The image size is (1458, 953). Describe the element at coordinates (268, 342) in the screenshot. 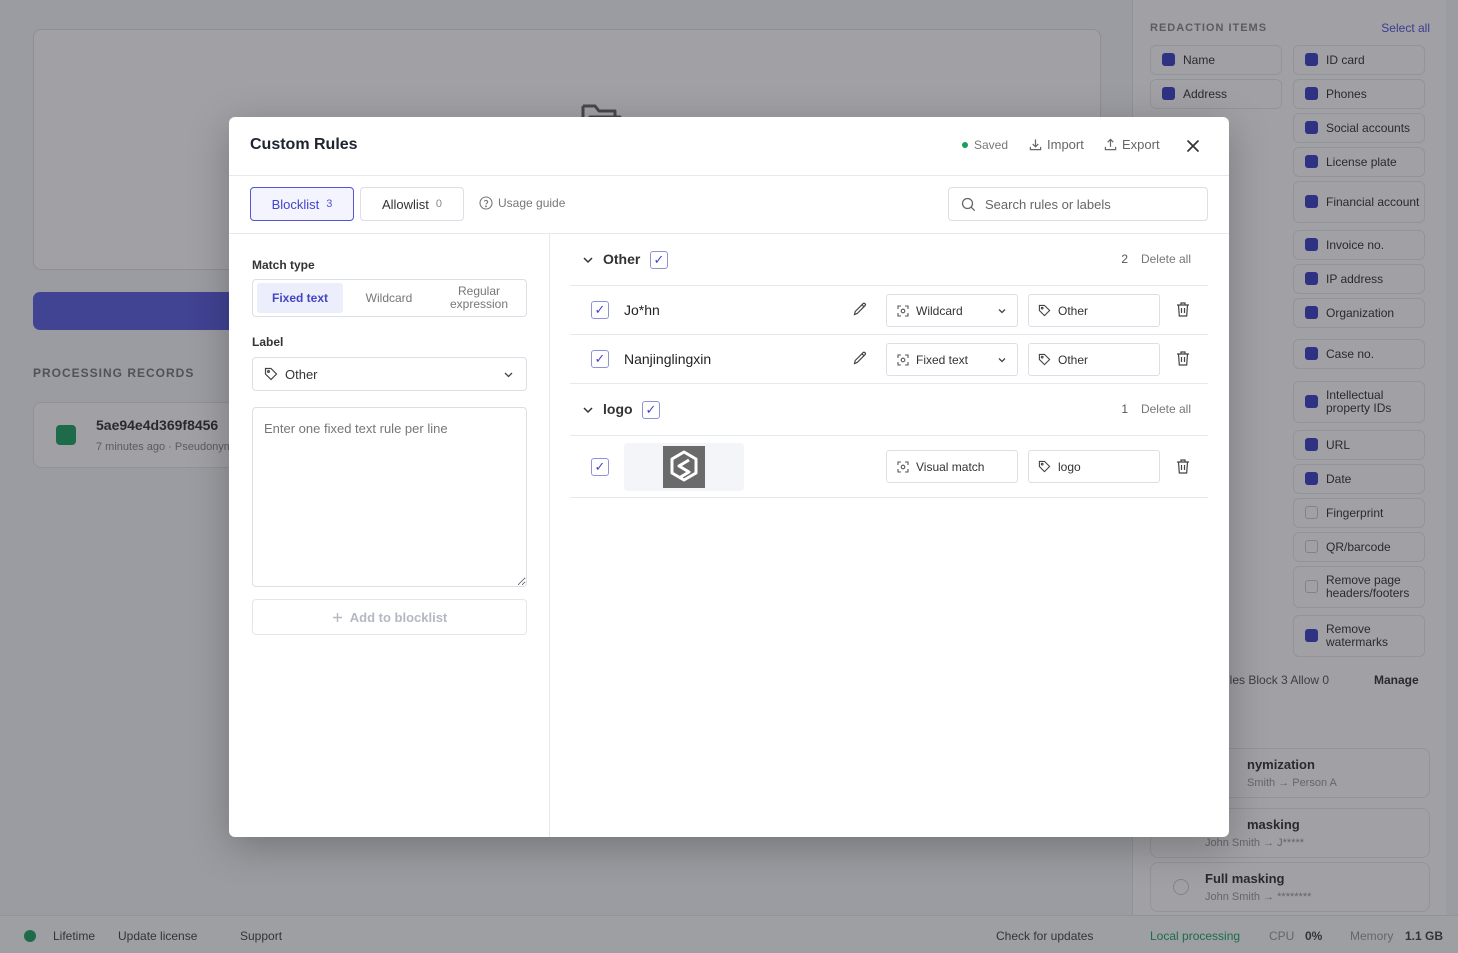

I see `label-label: Label` at that location.